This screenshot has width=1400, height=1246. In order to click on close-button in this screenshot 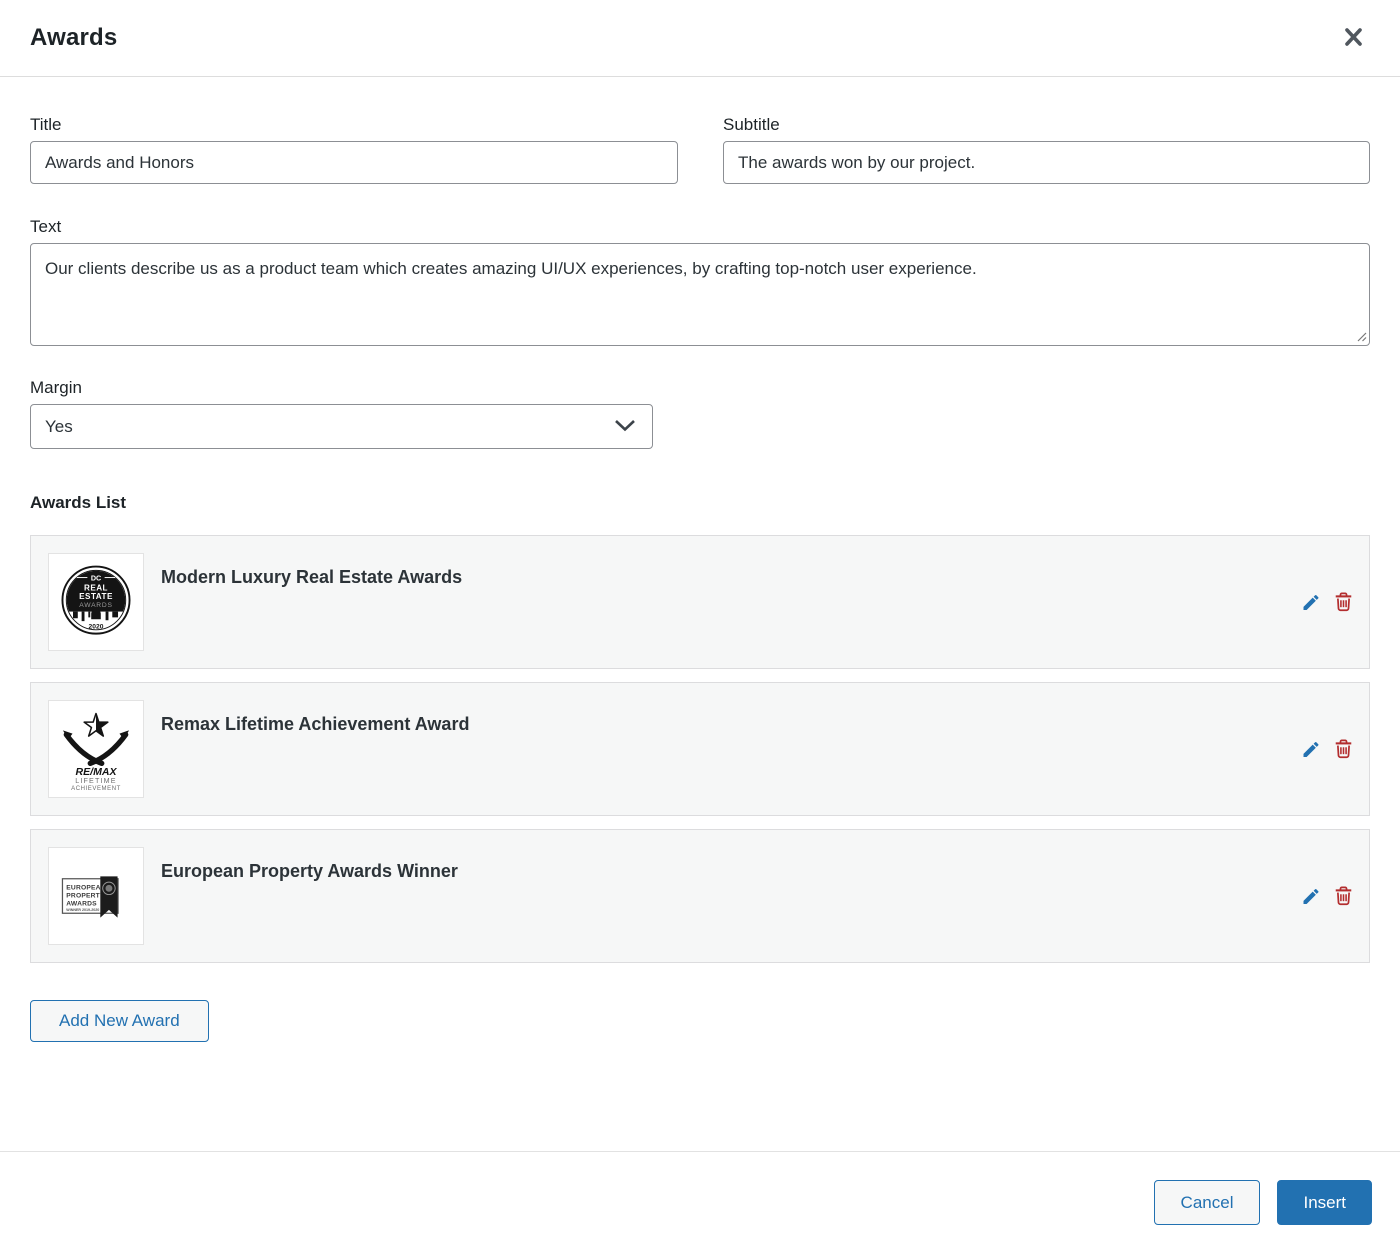, I will do `click(1353, 38)`.